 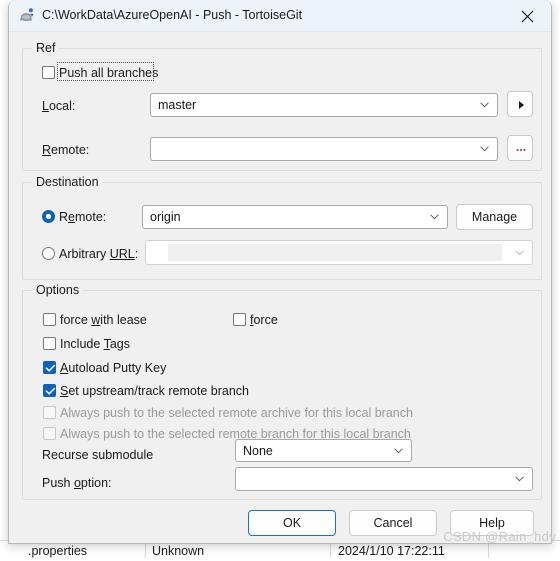 What do you see at coordinates (90, 217) in the screenshot?
I see `destination-remote-label-text: mote:` at bounding box center [90, 217].